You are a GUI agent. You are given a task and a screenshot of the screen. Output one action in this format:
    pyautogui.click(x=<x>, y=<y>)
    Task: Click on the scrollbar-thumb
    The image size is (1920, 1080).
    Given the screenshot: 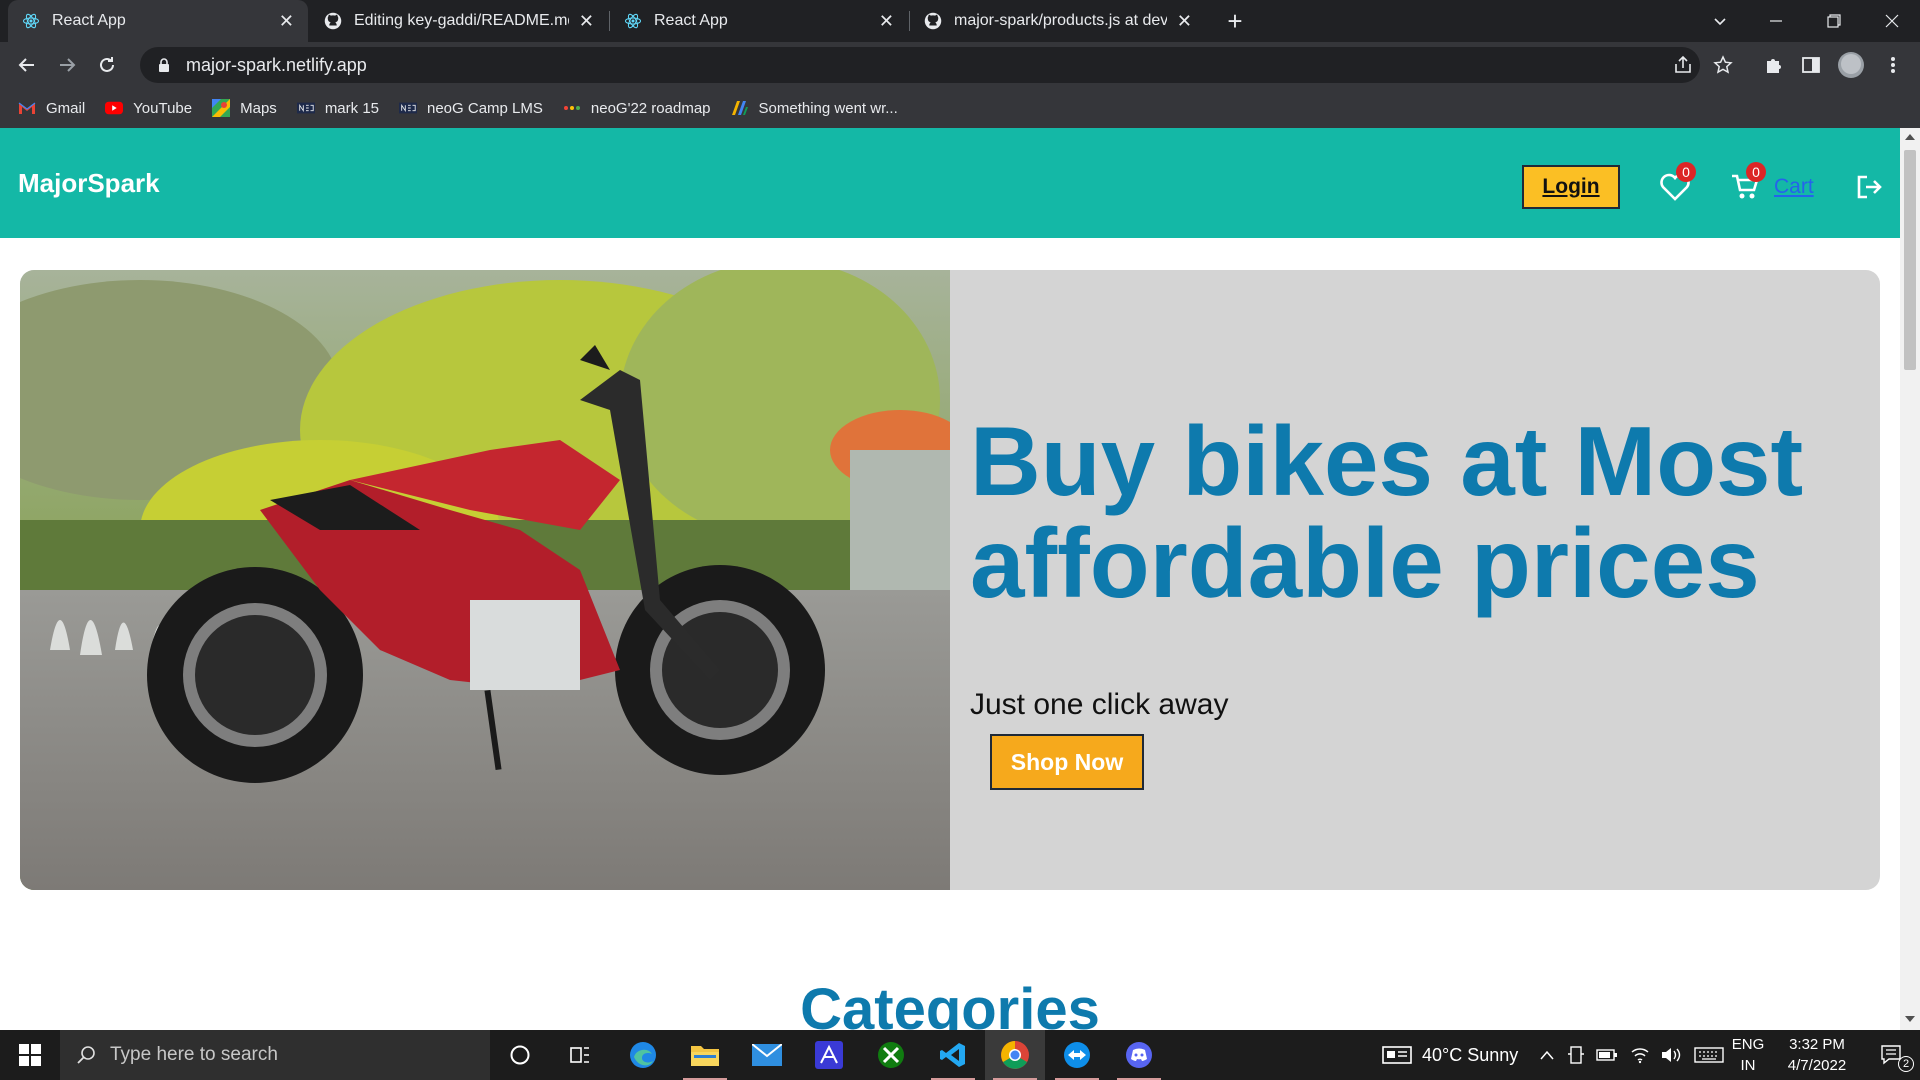 What is the action you would take?
    pyautogui.click(x=1910, y=260)
    